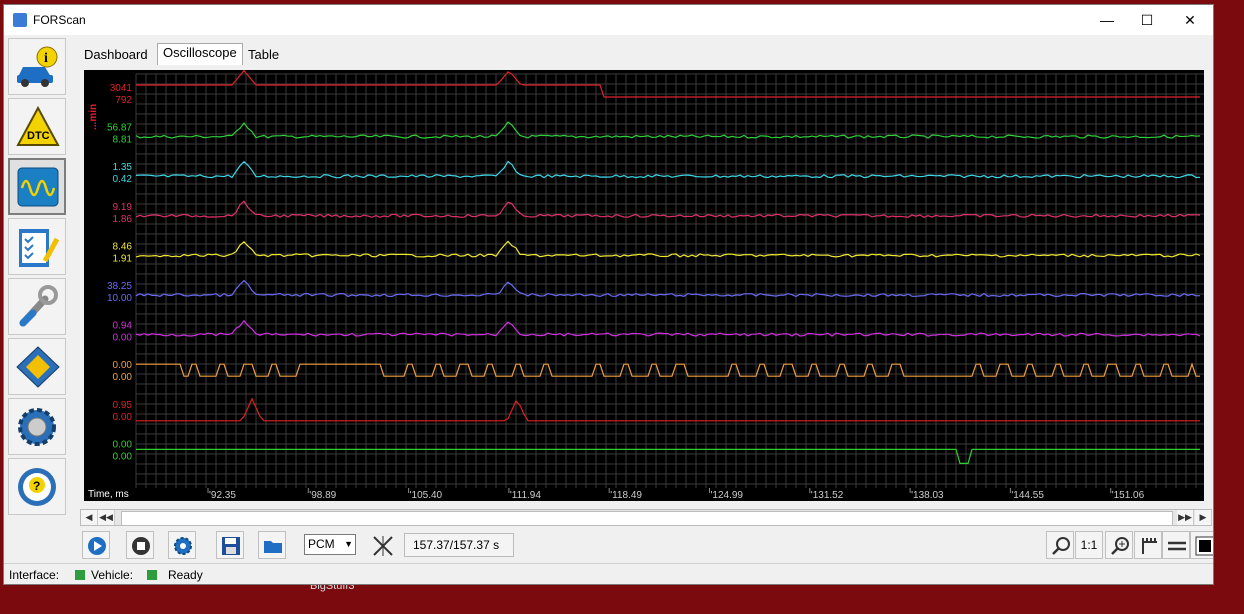 This screenshot has height=614, width=1244. I want to click on x-tick-label: '151.06, so click(1128, 495).